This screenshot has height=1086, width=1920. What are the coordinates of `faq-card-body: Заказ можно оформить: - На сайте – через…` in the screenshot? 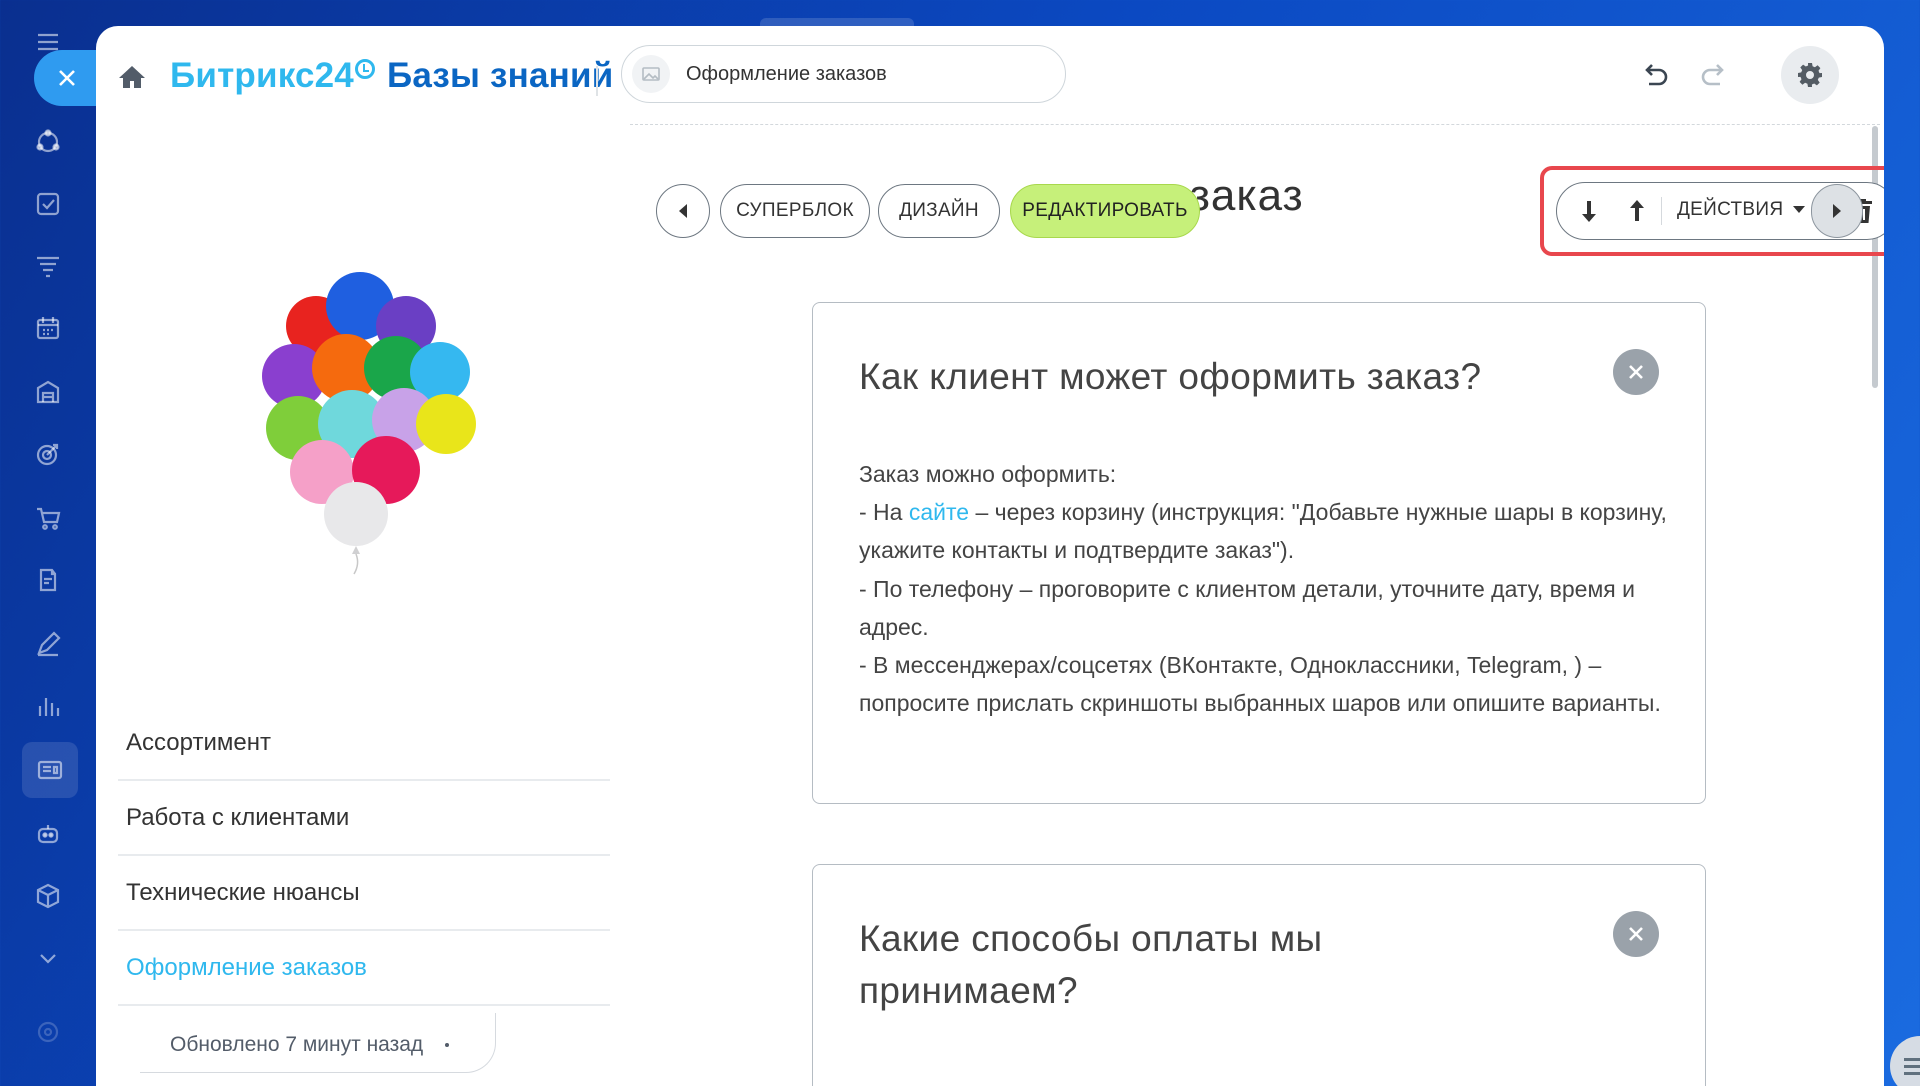 It's located at (1269, 588).